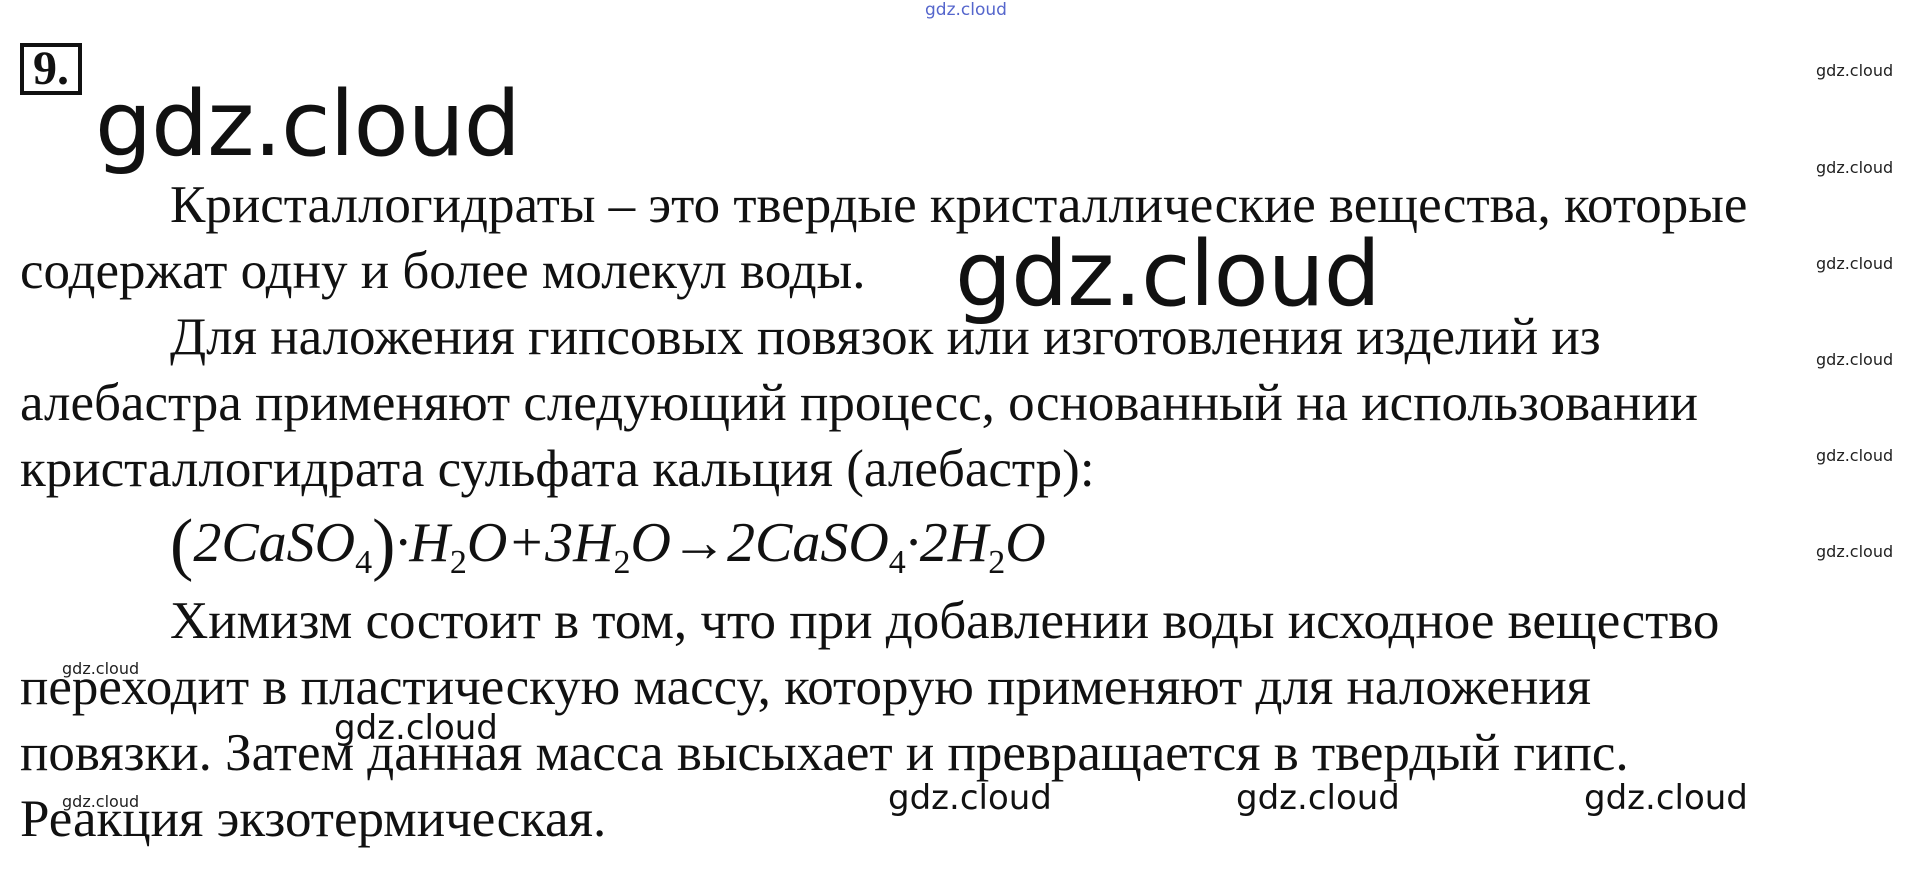 Image resolution: width=1926 pixels, height=870 pixels. What do you see at coordinates (1855, 167) in the screenshot?
I see `watermark-right-2: gdz.cloud` at bounding box center [1855, 167].